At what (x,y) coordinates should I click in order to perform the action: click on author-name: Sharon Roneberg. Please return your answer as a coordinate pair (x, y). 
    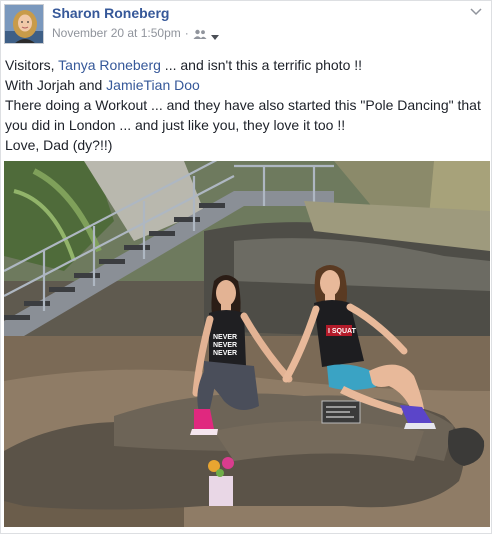
    Looking at the image, I should click on (110, 13).